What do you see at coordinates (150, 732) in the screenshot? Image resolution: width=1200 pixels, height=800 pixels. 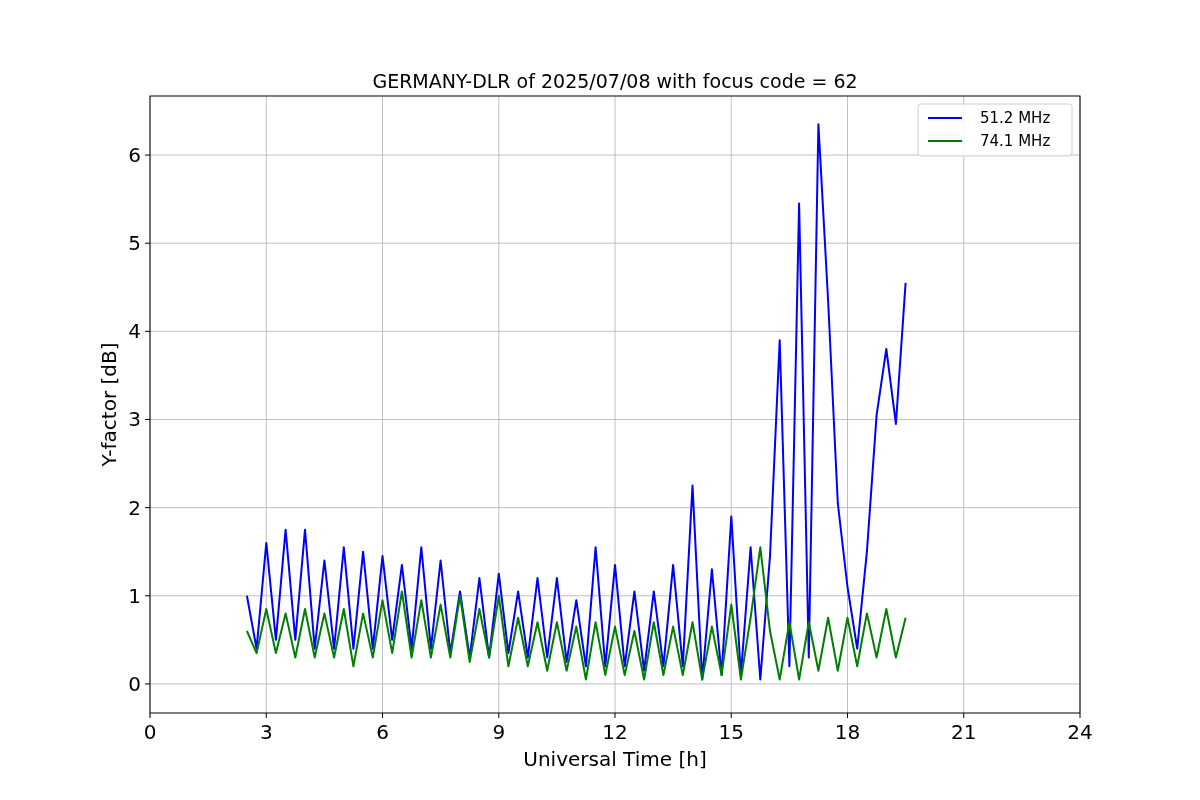 I see `x-tick-label: 0` at bounding box center [150, 732].